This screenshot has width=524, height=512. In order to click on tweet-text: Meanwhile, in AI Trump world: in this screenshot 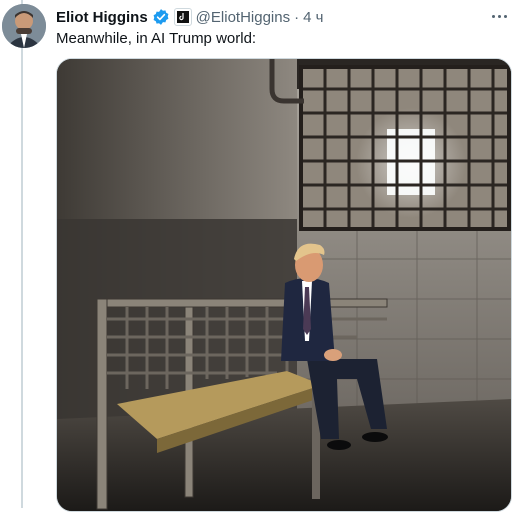, I will do `click(156, 38)`.